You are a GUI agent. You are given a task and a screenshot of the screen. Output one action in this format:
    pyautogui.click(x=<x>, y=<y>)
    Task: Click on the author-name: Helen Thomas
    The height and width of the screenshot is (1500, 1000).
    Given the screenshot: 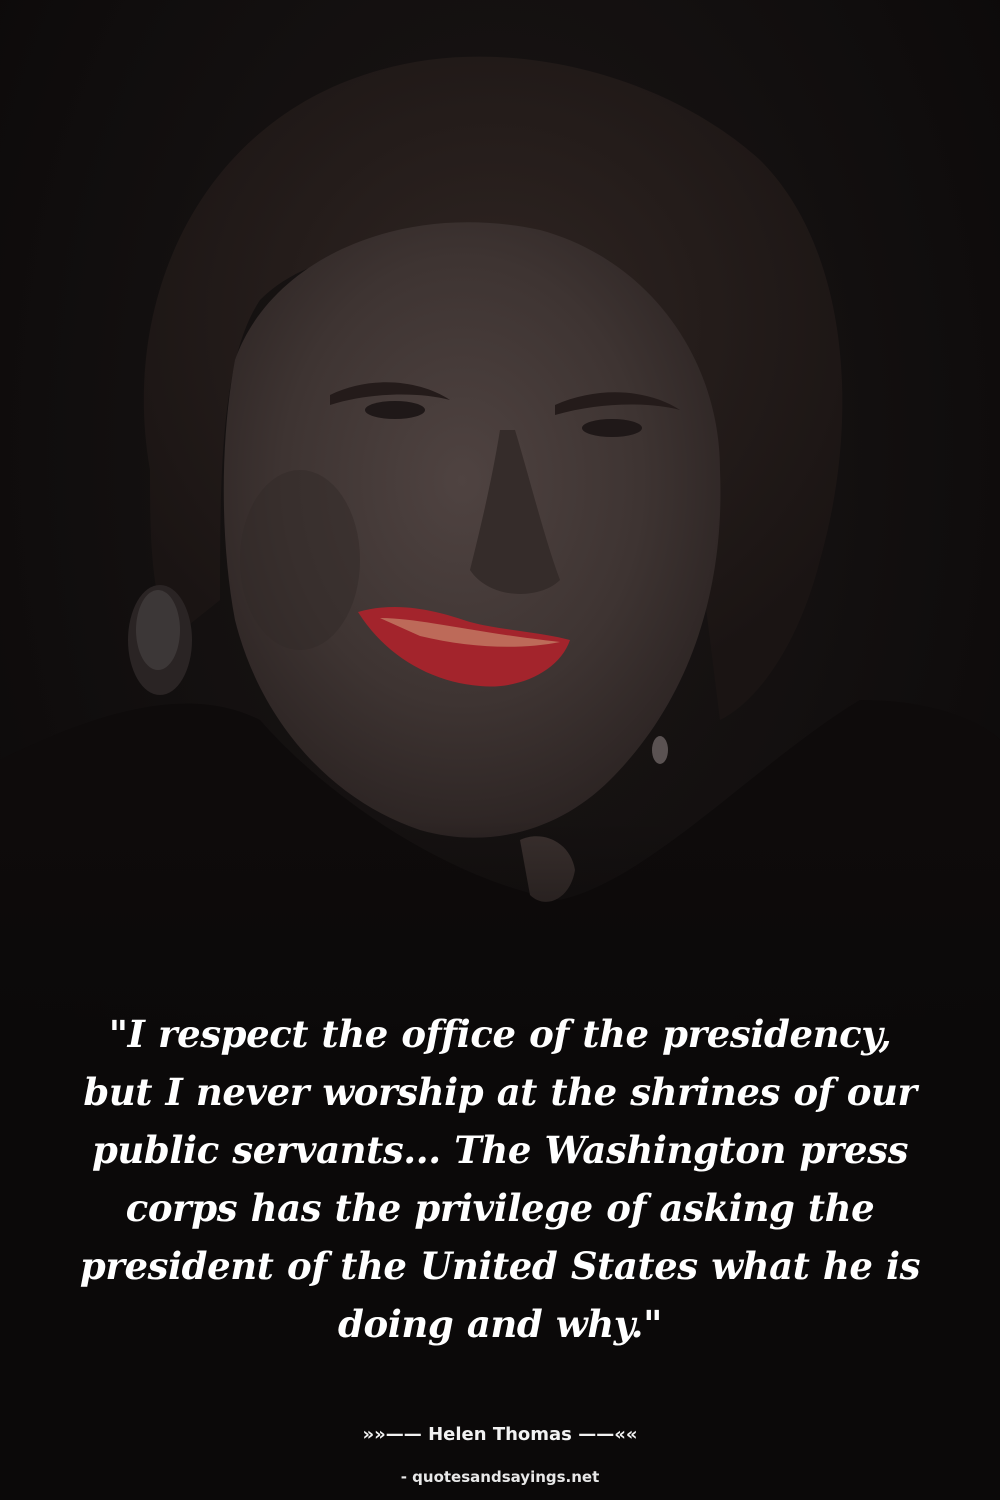 What is the action you would take?
    pyautogui.click(x=500, y=1434)
    